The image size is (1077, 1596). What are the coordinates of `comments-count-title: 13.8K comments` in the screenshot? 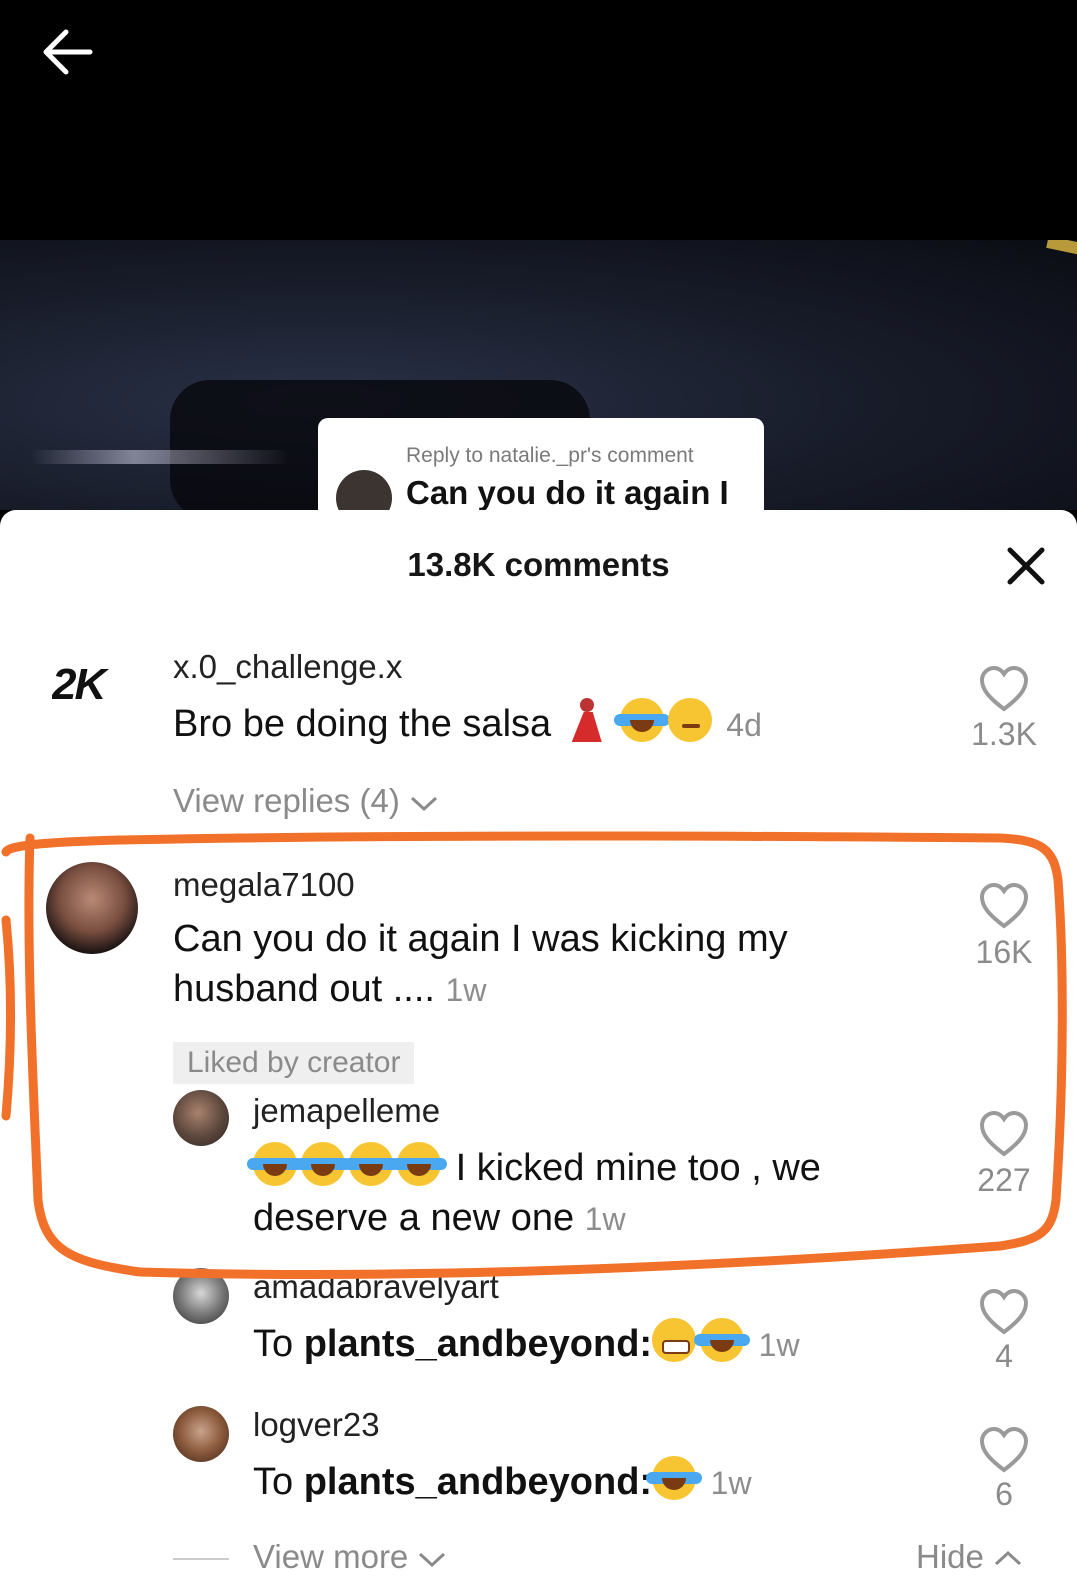 It's located at (538, 564).